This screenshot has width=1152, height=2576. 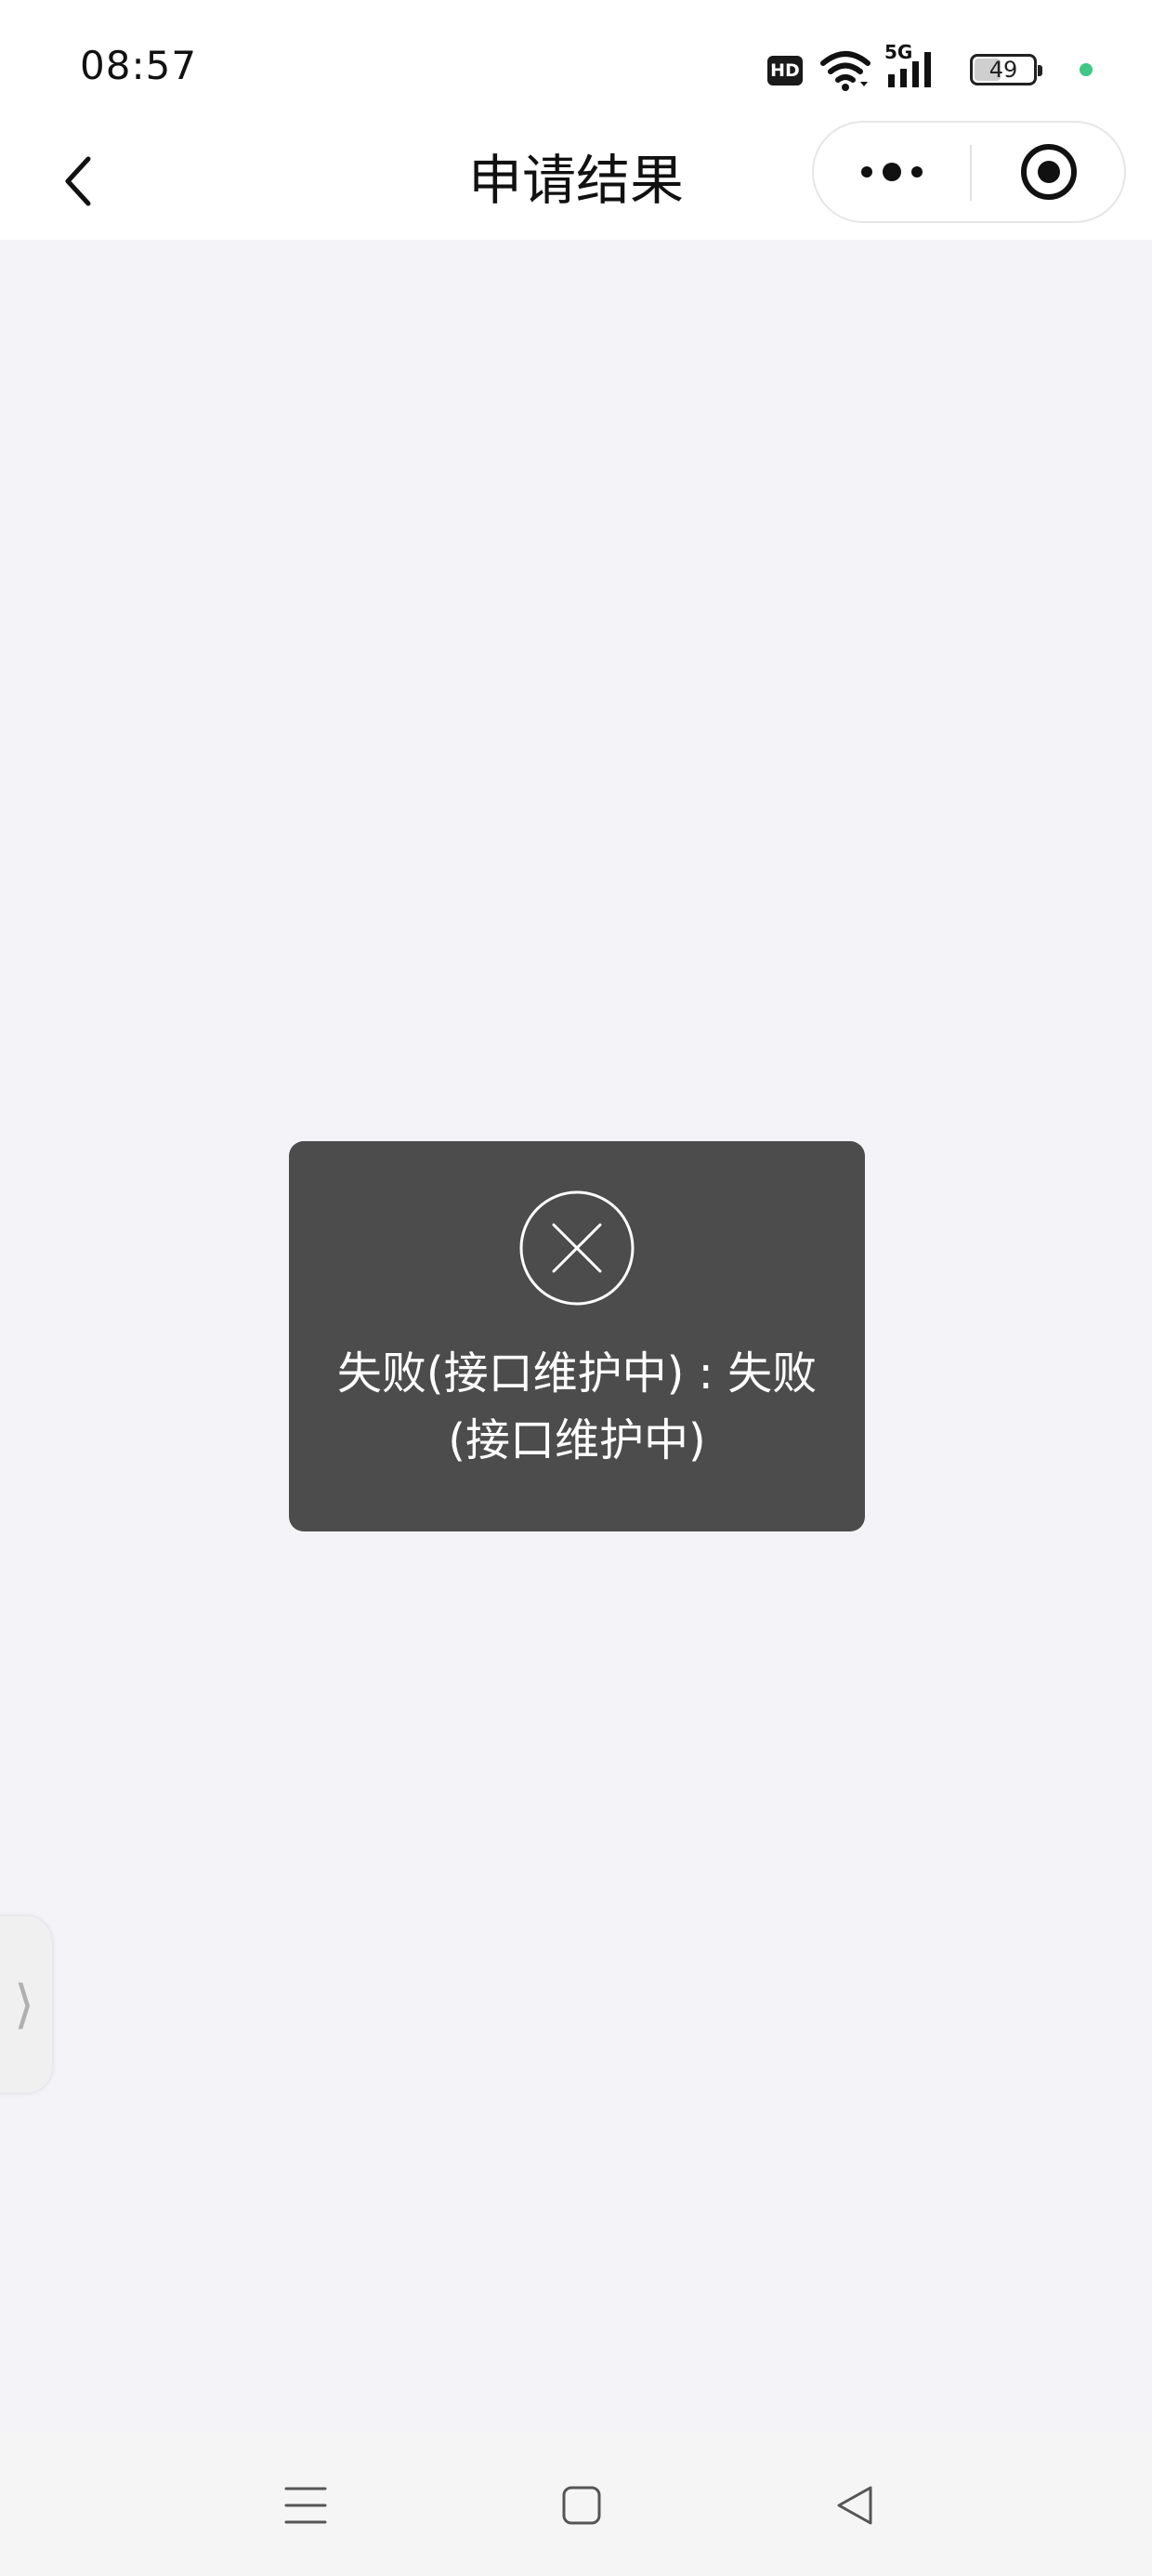 What do you see at coordinates (785, 70) in the screenshot?
I see `hd-icon: HD` at bounding box center [785, 70].